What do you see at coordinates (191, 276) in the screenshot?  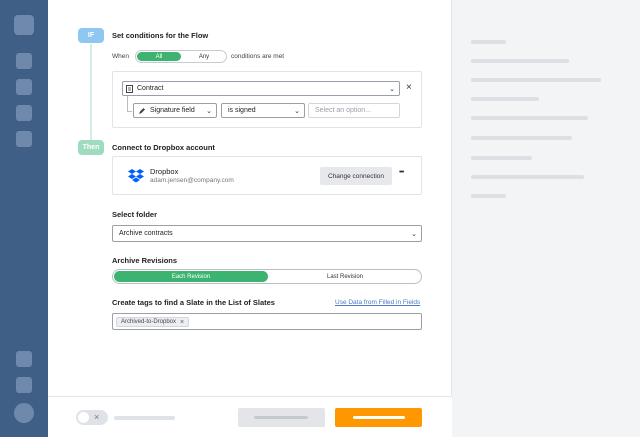 I see `each-revision-option: Each Revision` at bounding box center [191, 276].